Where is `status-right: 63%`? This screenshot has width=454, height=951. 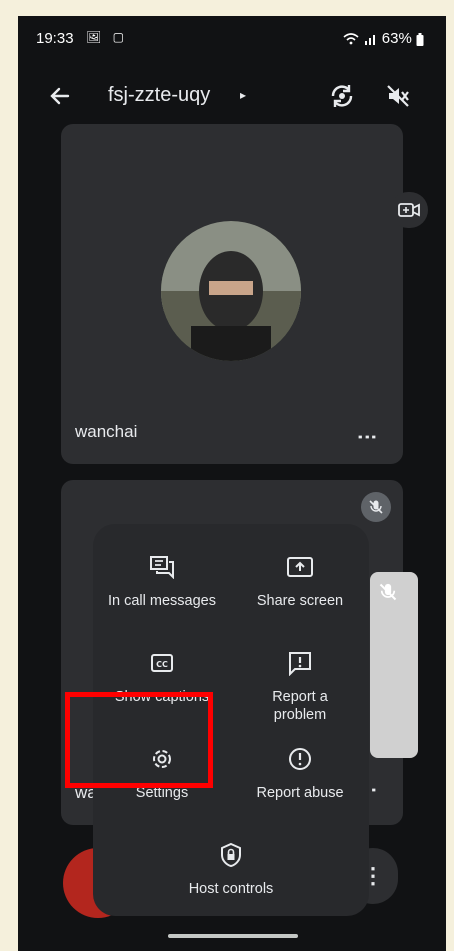
status-right: 63% is located at coordinates (383, 38).